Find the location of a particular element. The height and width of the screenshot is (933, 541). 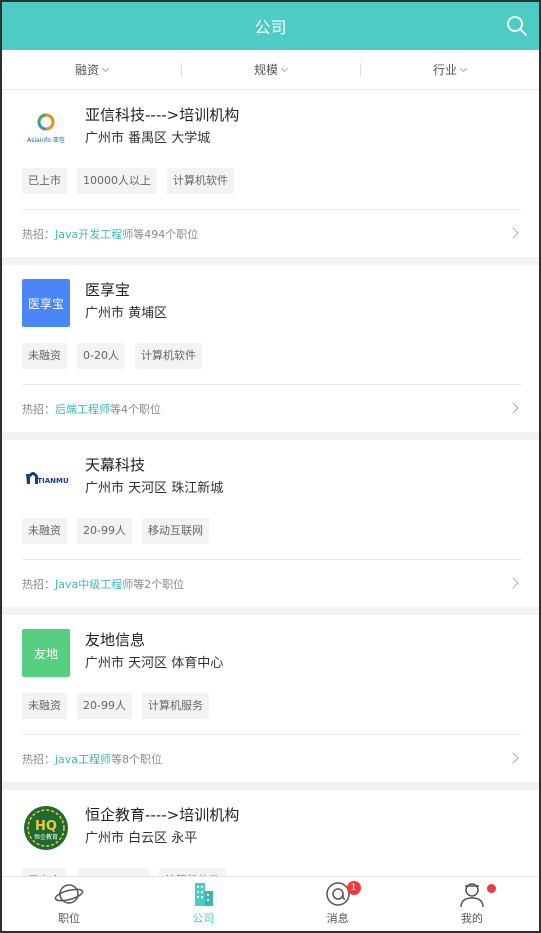

company-name: 亚信科技---->培训机构 is located at coordinates (162, 115).